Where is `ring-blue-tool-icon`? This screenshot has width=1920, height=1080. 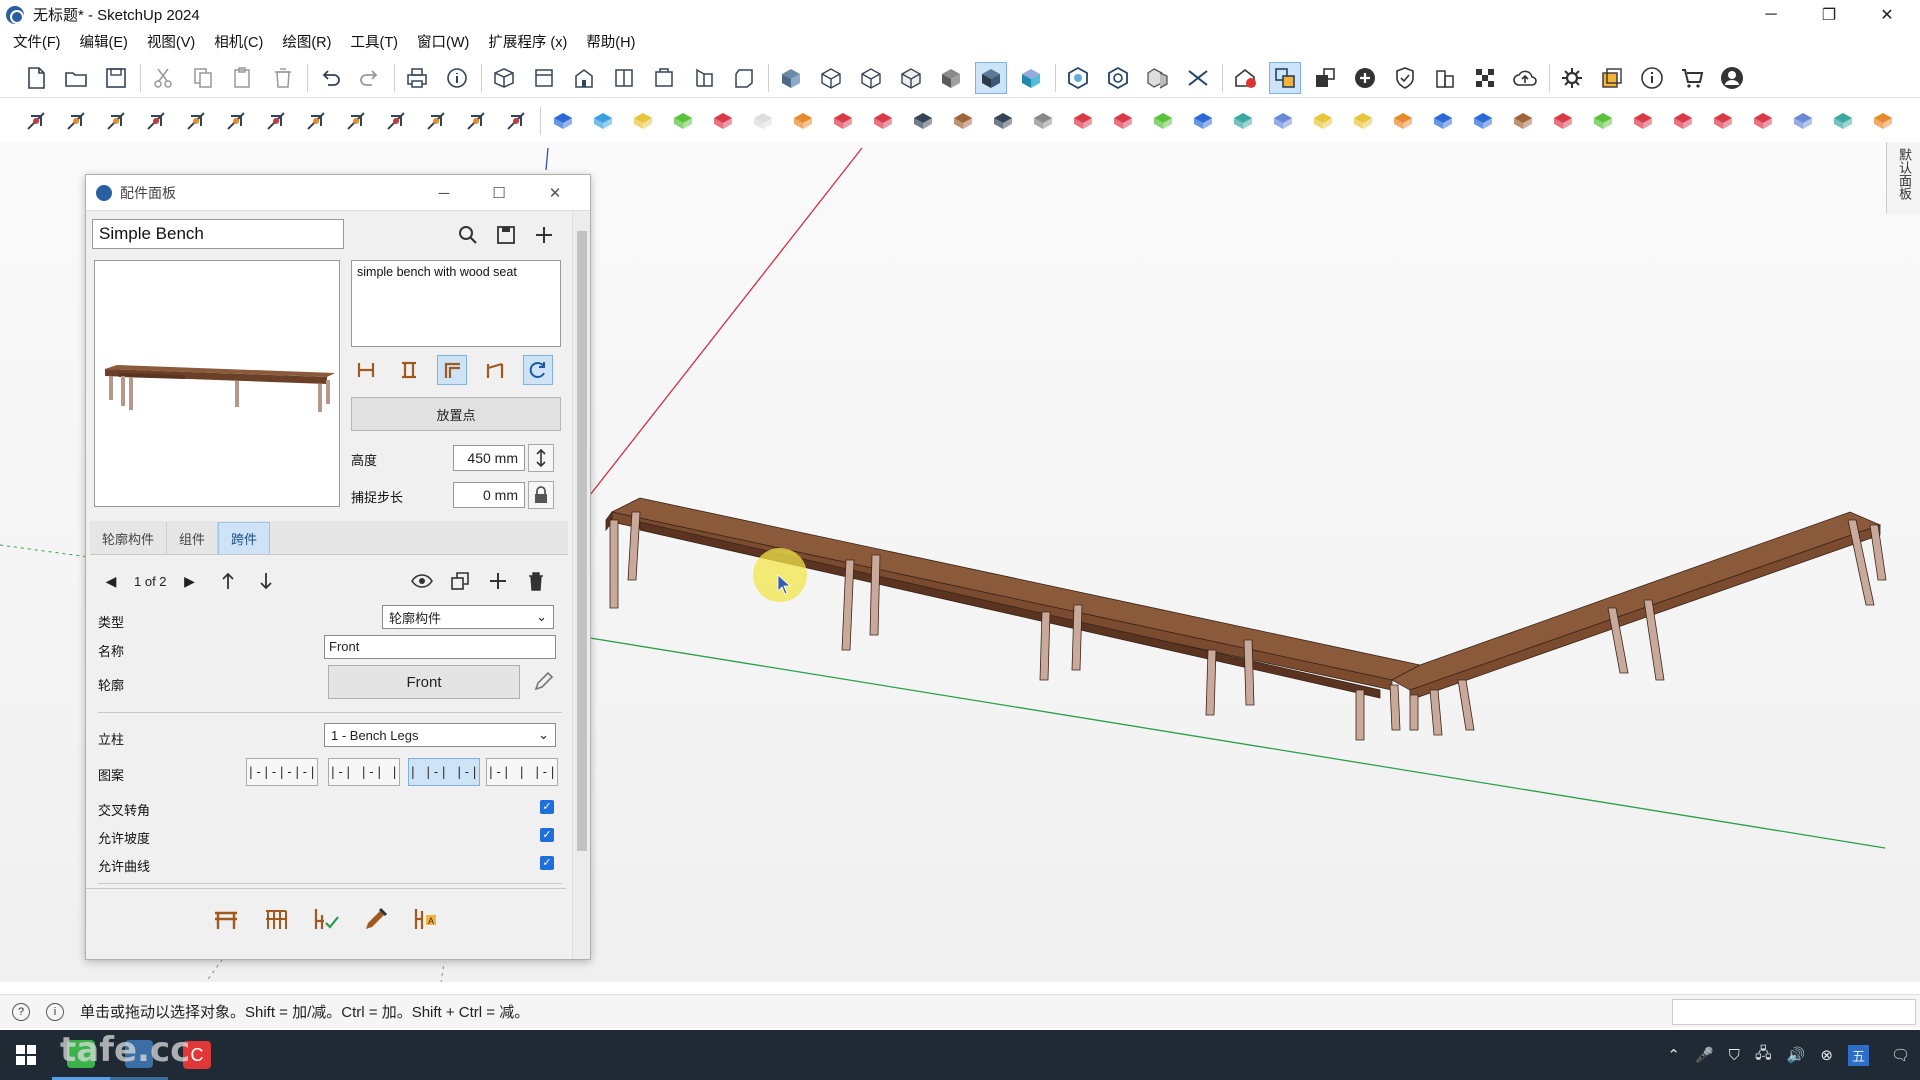
ring-blue-tool-icon is located at coordinates (1443, 121).